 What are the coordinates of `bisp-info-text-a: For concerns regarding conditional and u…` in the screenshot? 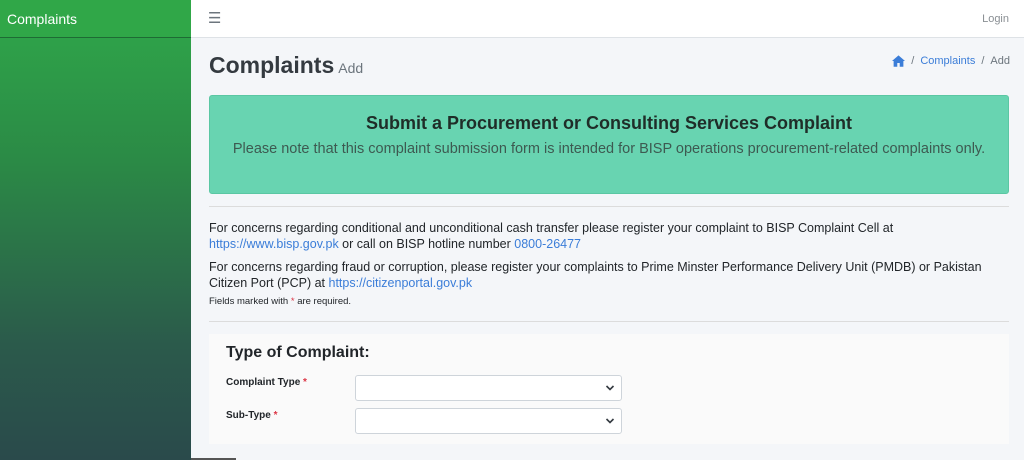 It's located at (551, 228).